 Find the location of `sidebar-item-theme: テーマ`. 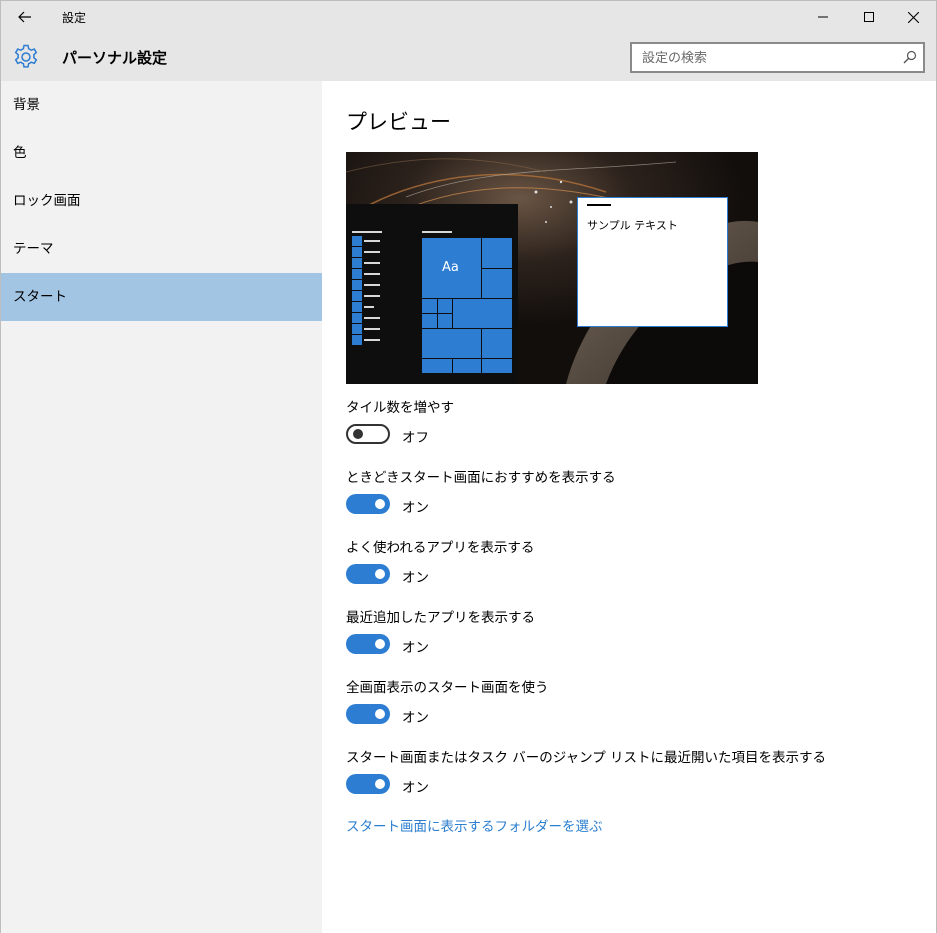

sidebar-item-theme: テーマ is located at coordinates (161, 249).